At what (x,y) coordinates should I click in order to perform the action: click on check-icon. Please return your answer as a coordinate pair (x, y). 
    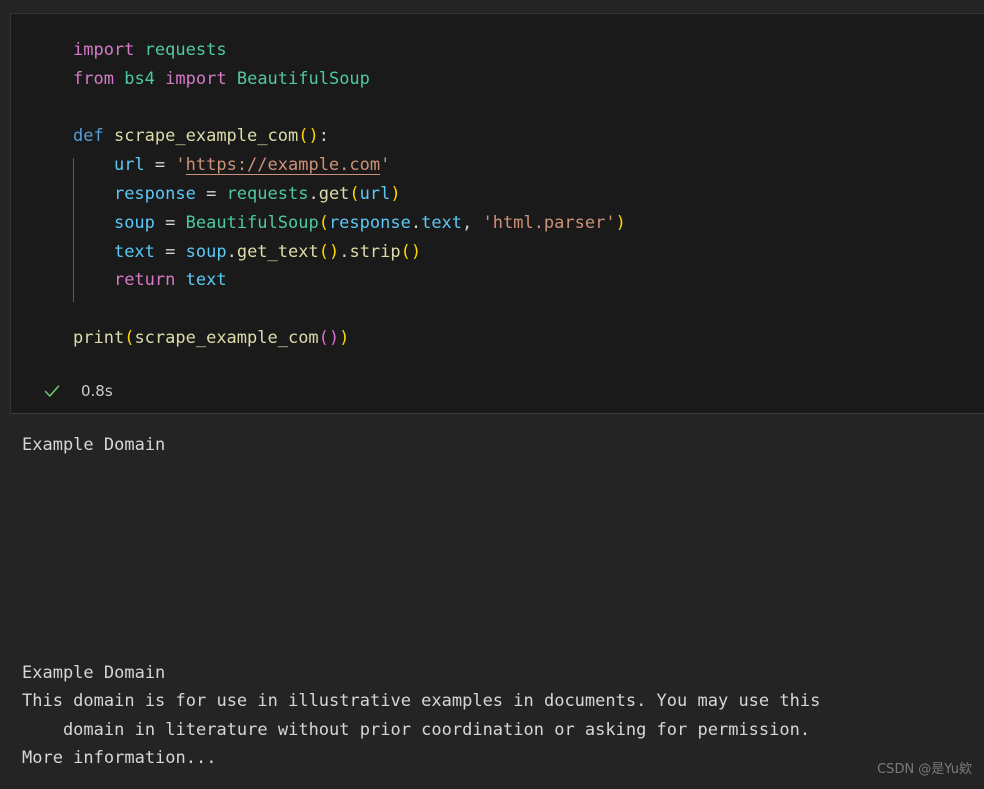
    Looking at the image, I should click on (52, 391).